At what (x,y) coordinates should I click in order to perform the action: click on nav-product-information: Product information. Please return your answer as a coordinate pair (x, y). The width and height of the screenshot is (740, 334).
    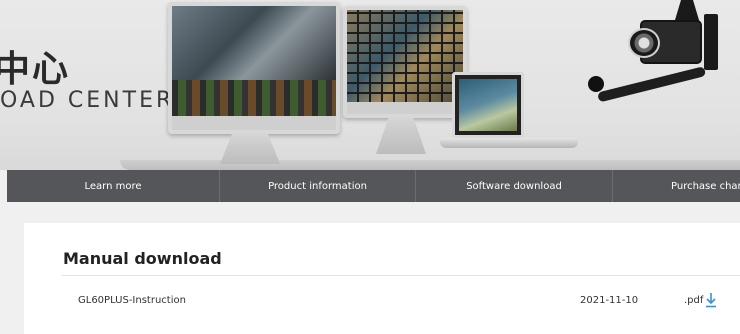
    Looking at the image, I should click on (318, 186).